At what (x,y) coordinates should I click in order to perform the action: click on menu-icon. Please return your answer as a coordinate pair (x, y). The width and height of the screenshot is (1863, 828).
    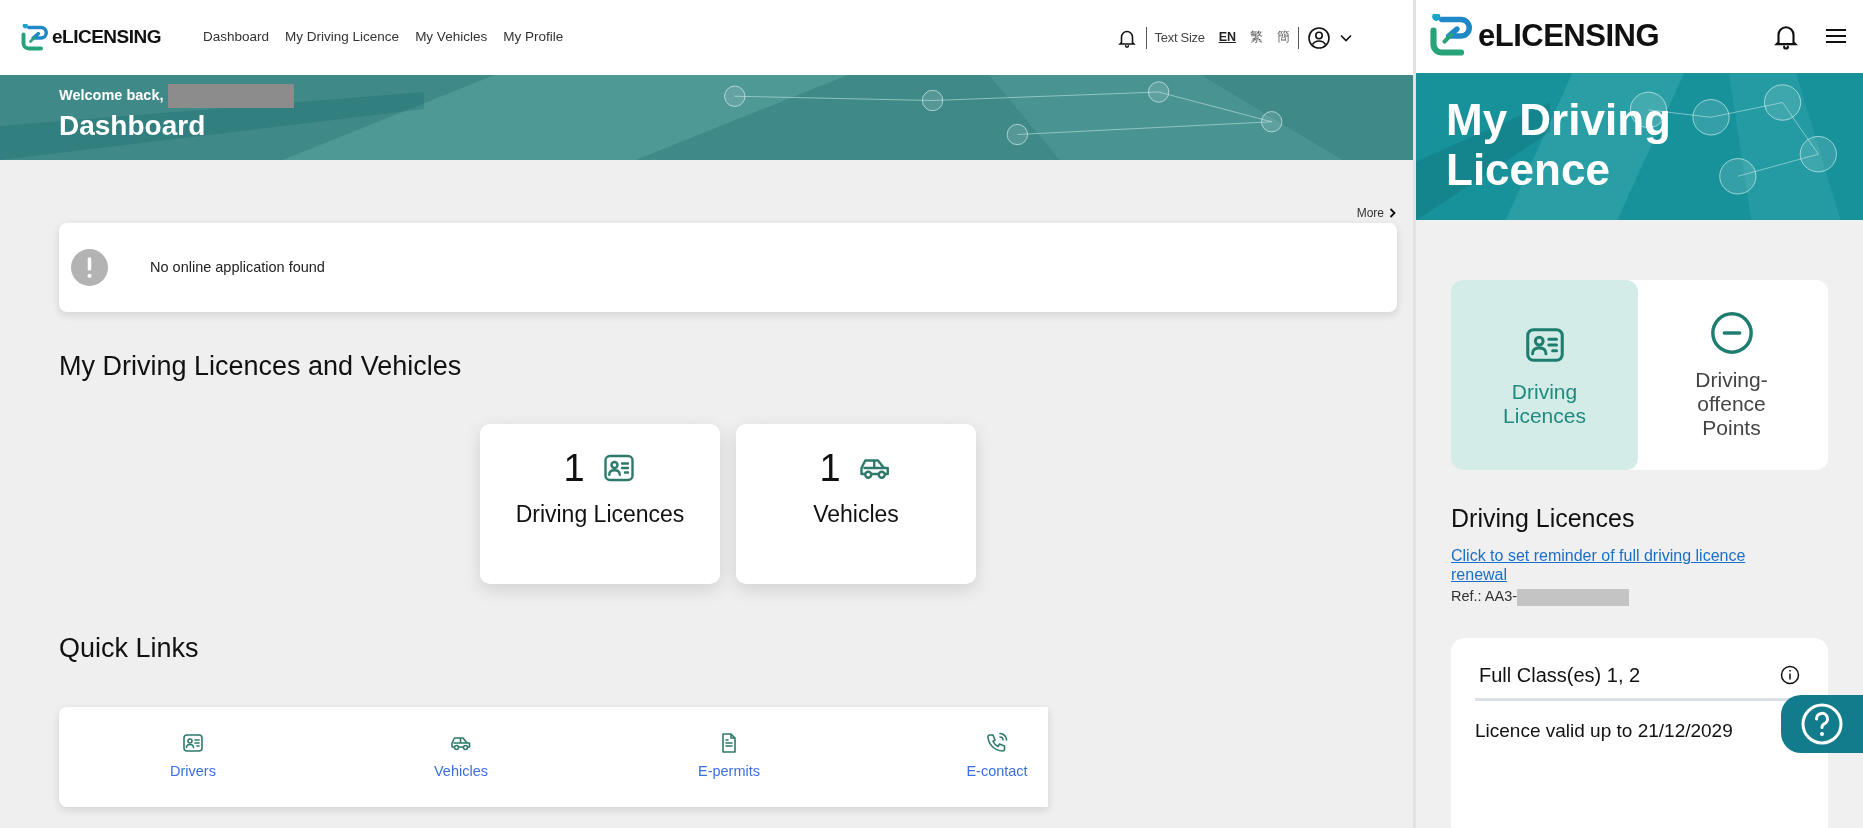
    Looking at the image, I should click on (1836, 36).